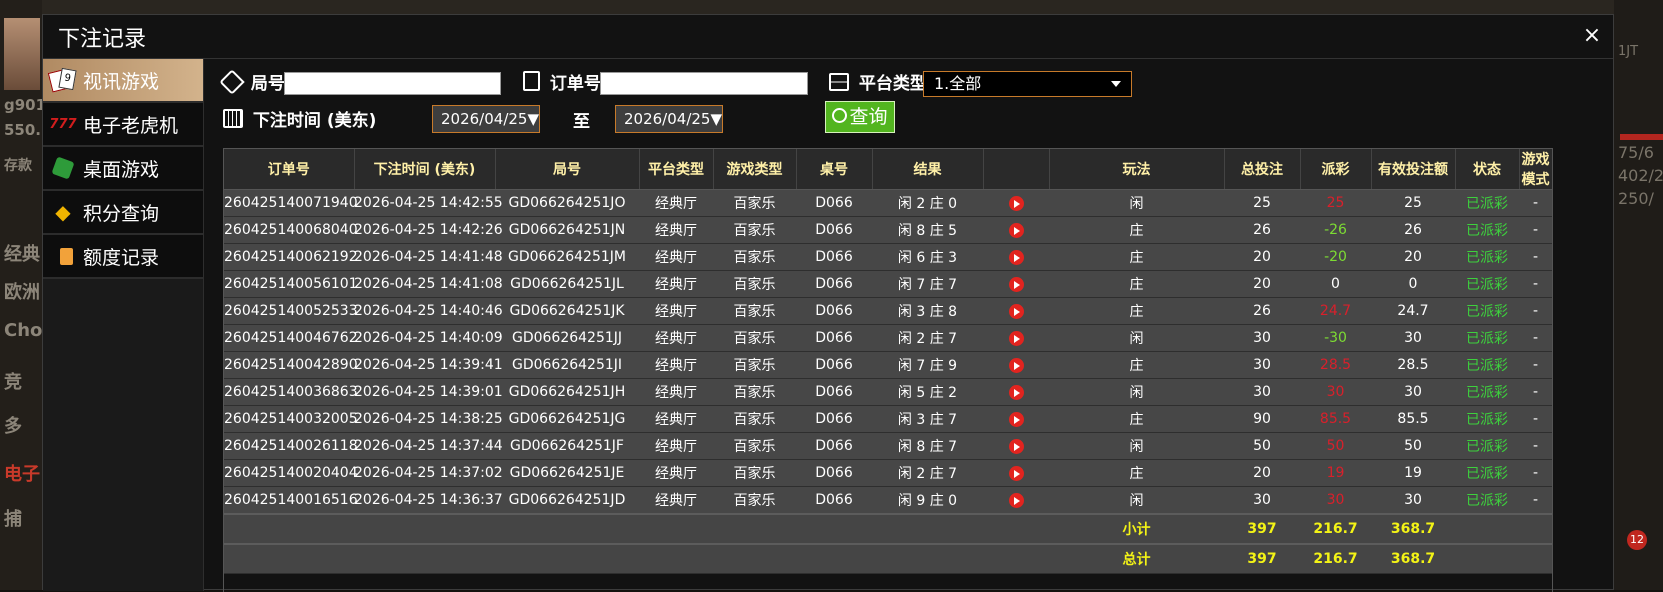 The width and height of the screenshot is (1663, 592). I want to click on payout-cell: 0, so click(1335, 284).